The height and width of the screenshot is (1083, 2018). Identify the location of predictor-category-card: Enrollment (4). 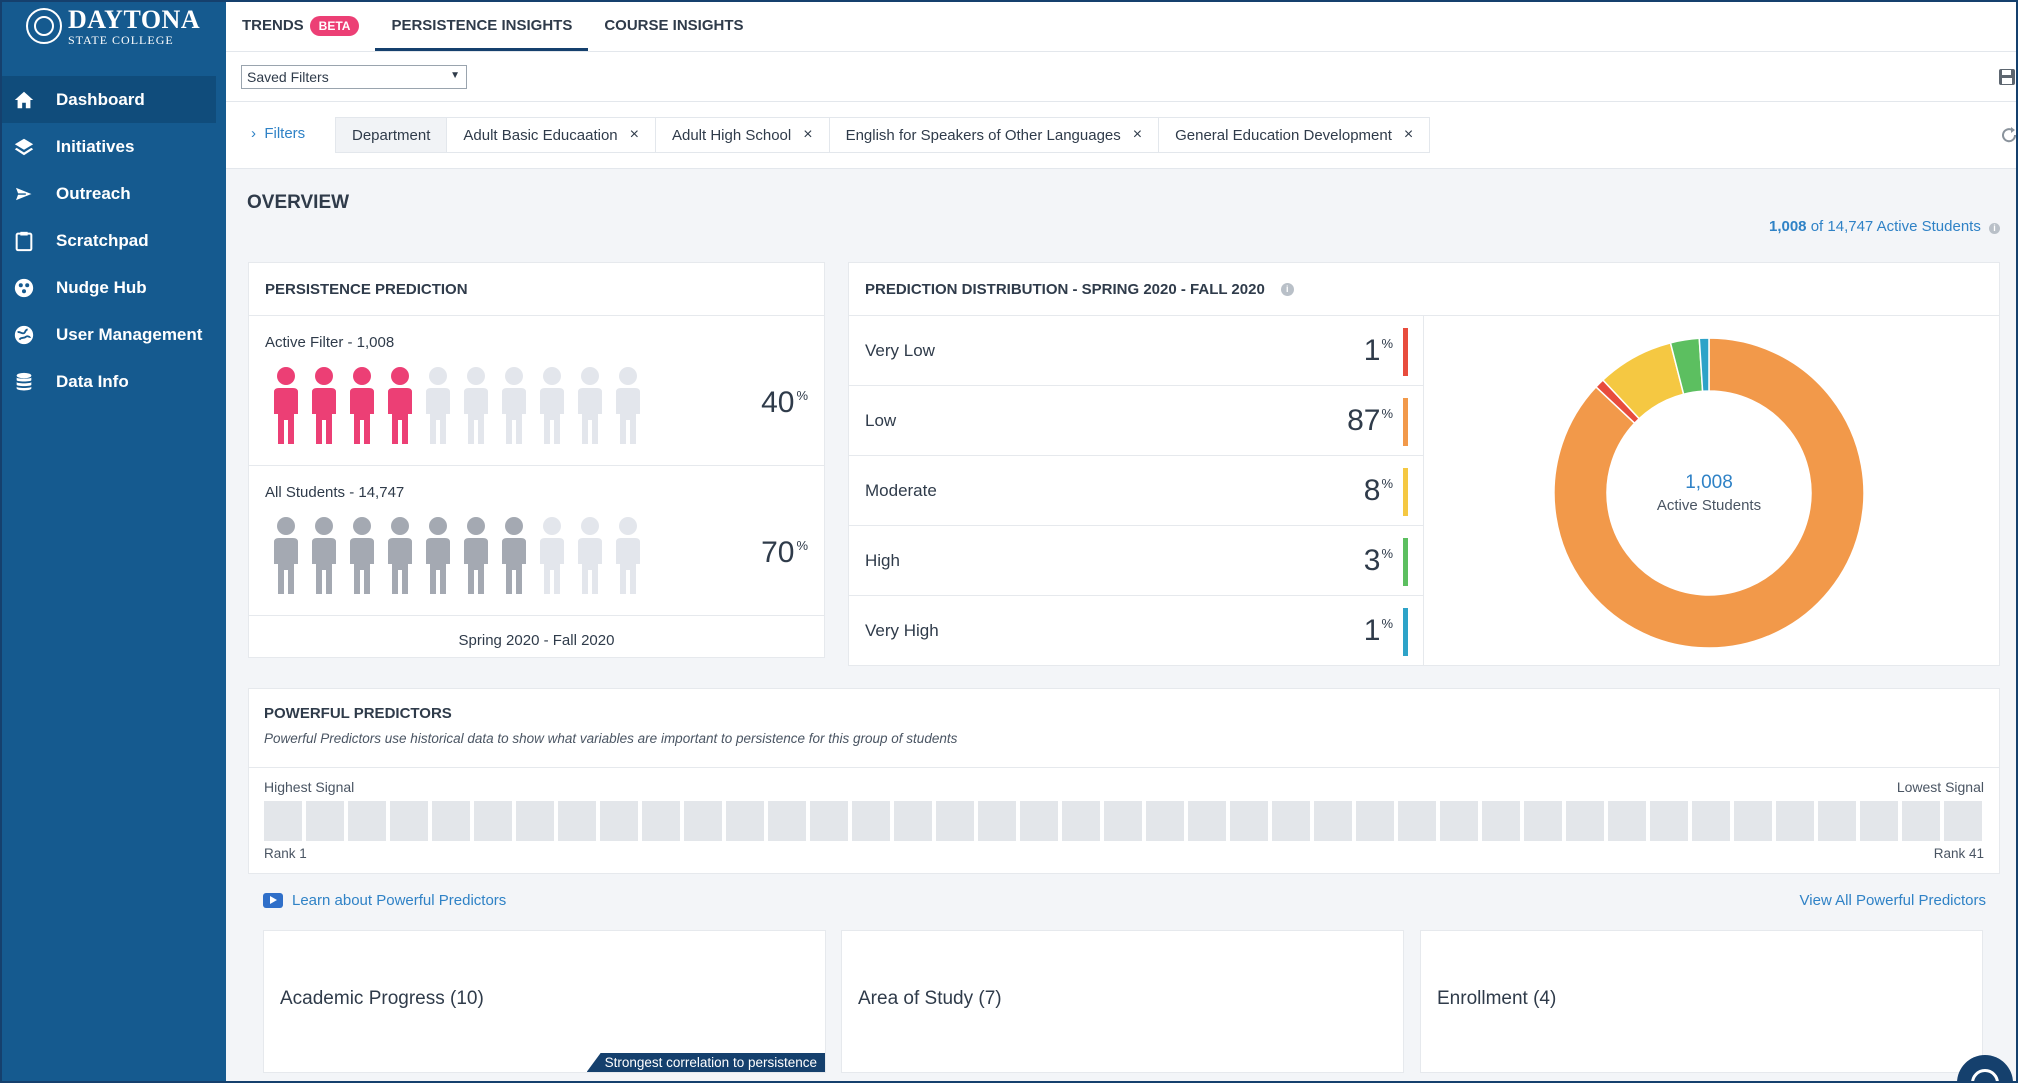
(1701, 1001).